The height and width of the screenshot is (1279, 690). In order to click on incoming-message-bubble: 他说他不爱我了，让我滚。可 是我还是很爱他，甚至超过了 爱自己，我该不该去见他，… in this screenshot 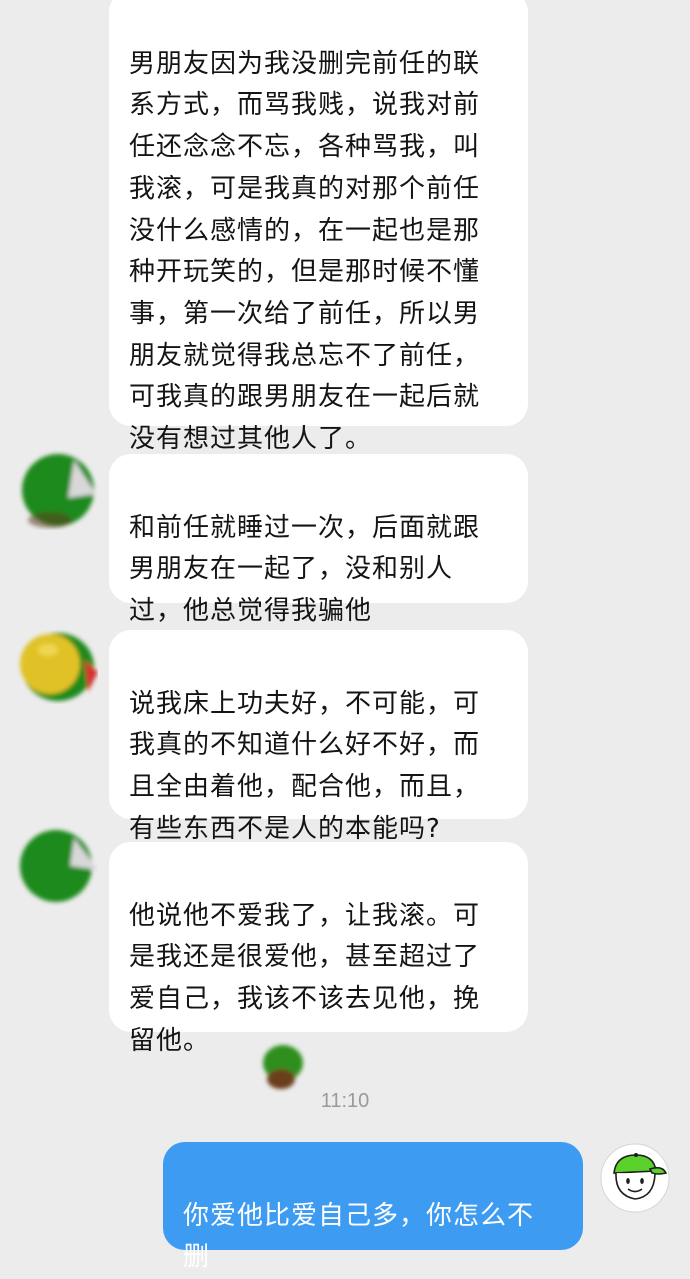, I will do `click(318, 949)`.